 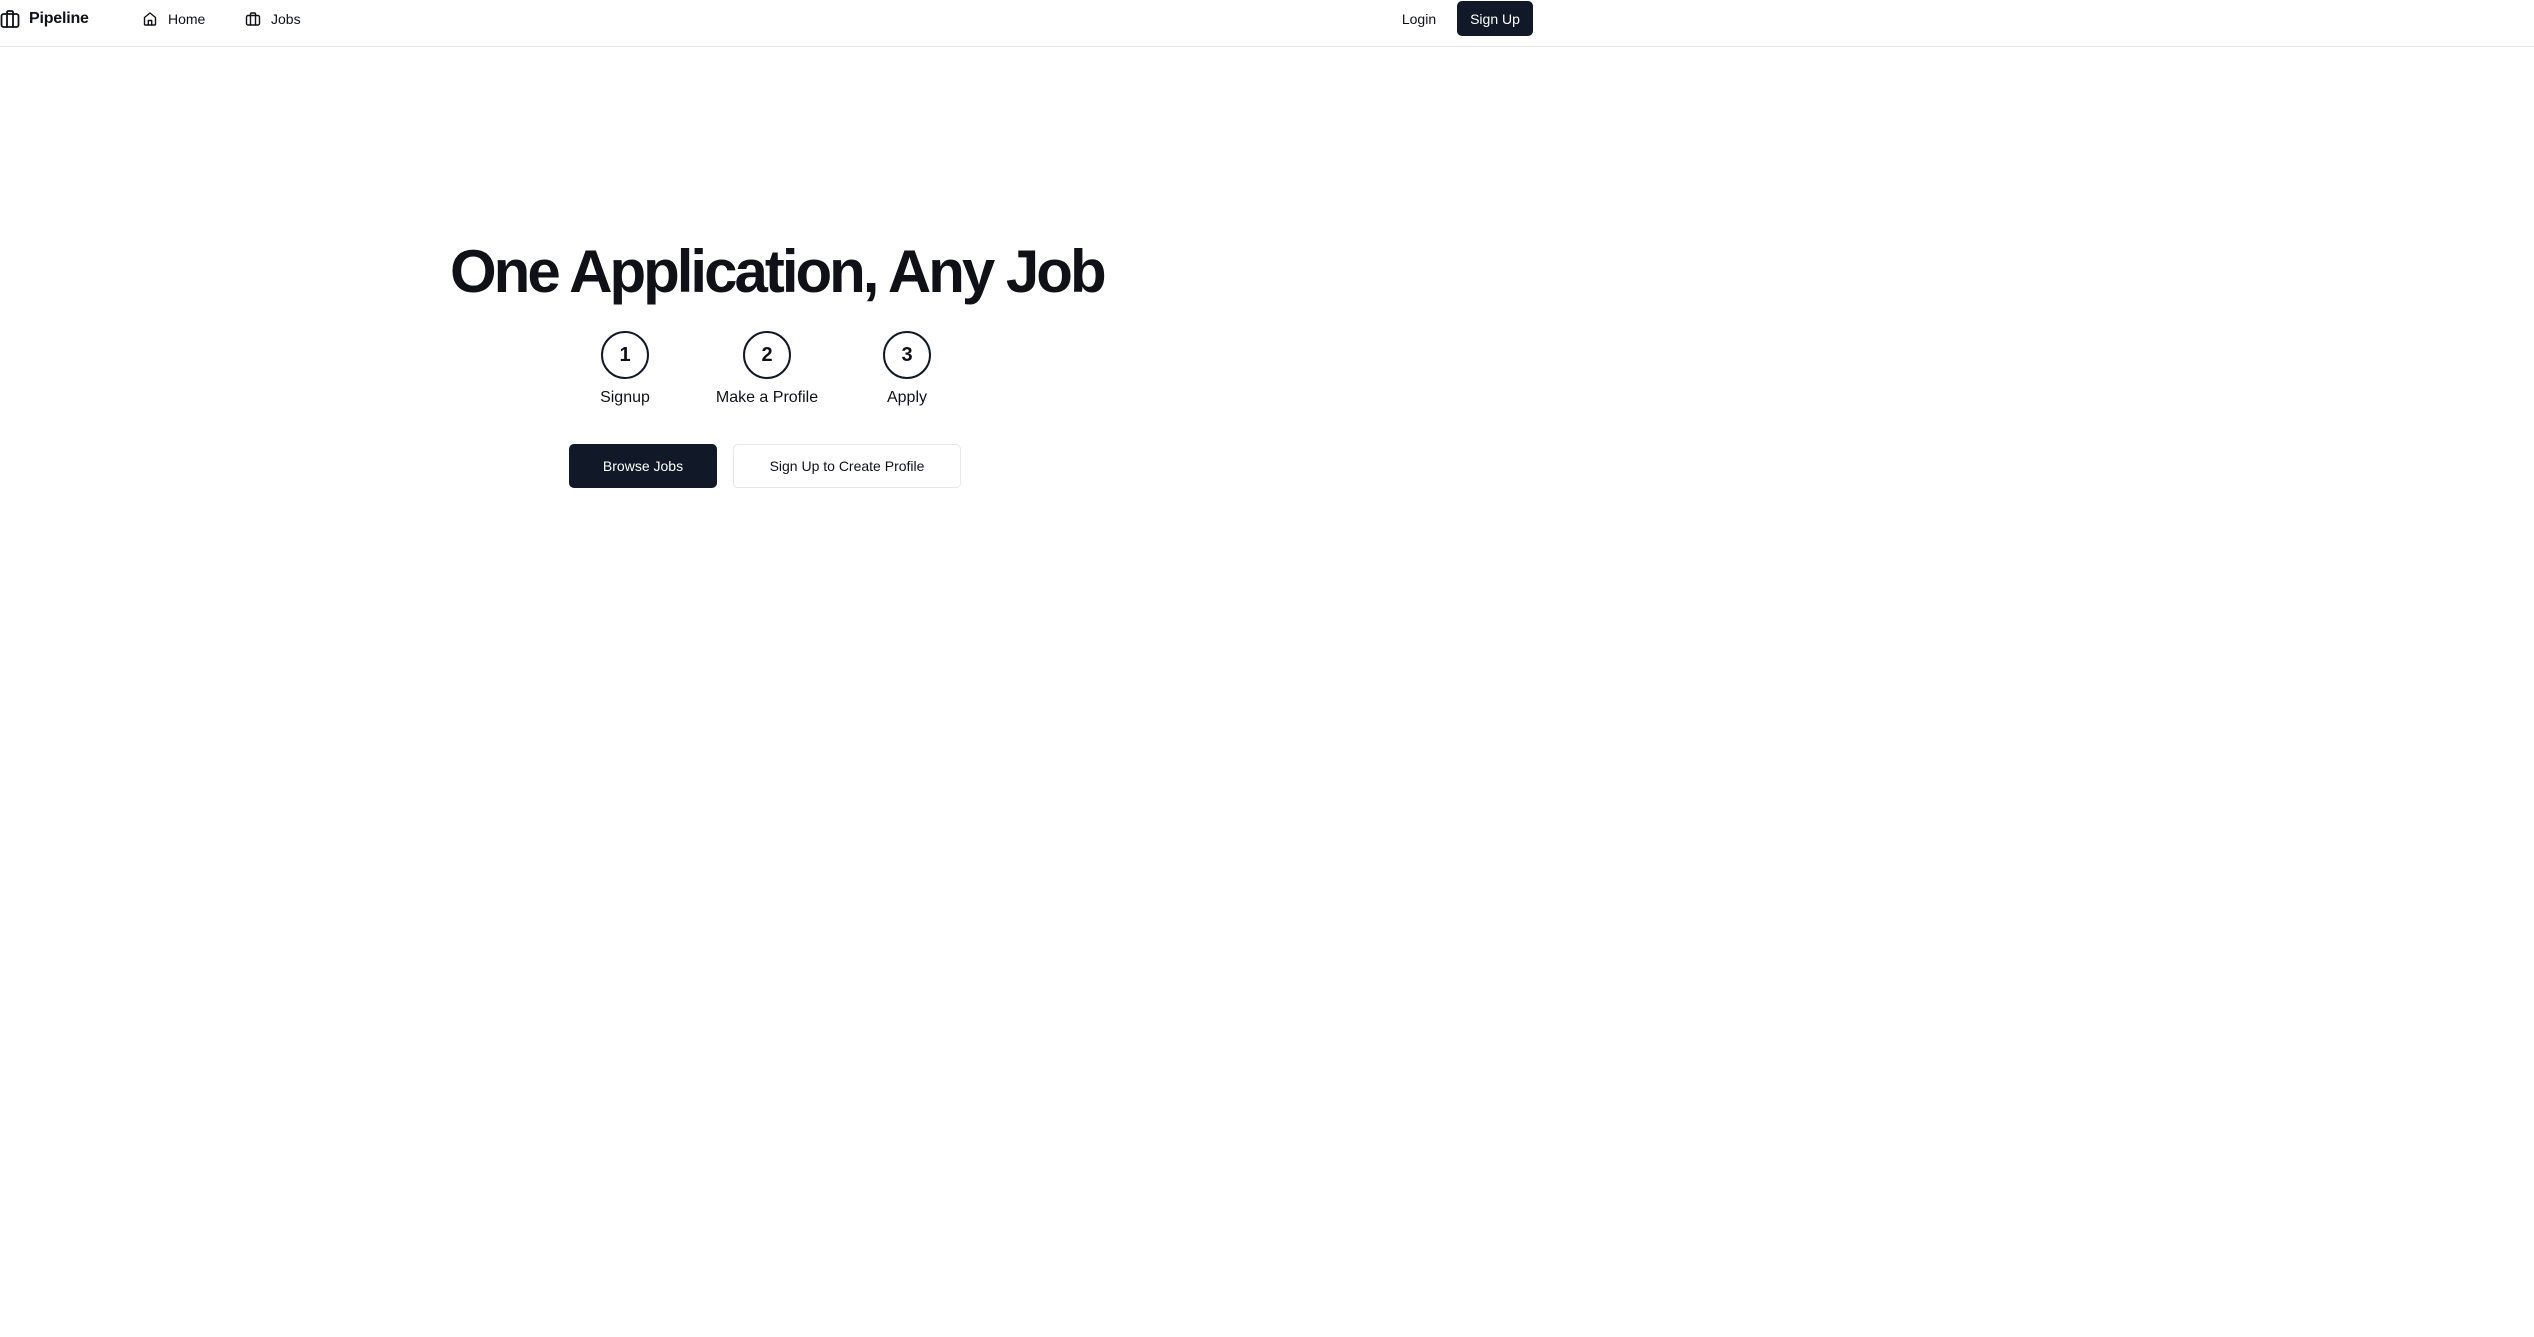 I want to click on step-label: Signup, so click(x=625, y=397).